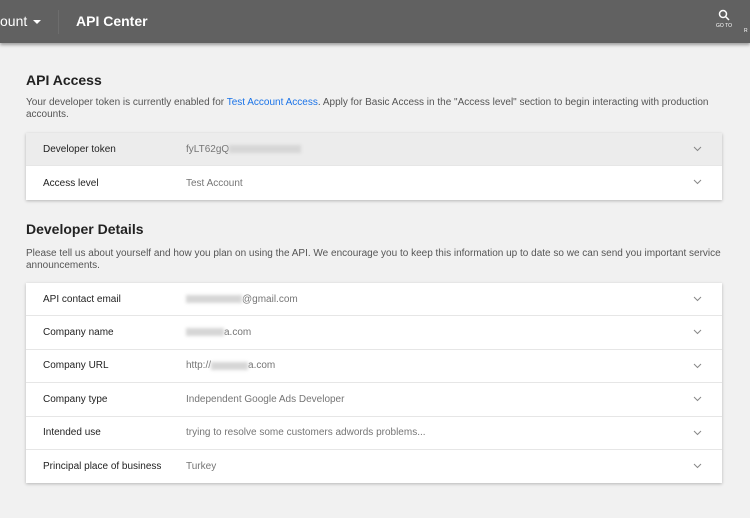 This screenshot has width=750, height=518. I want to click on row-value: @gmail.com, so click(242, 299).